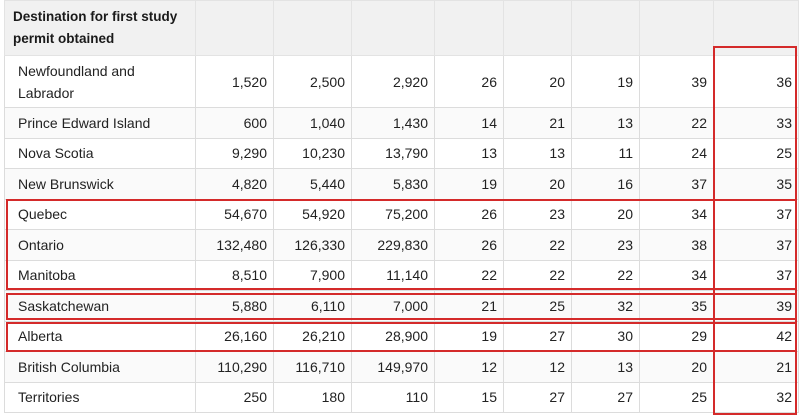 The height and width of the screenshot is (415, 800). I want to click on value-cell: 250, so click(234, 397).